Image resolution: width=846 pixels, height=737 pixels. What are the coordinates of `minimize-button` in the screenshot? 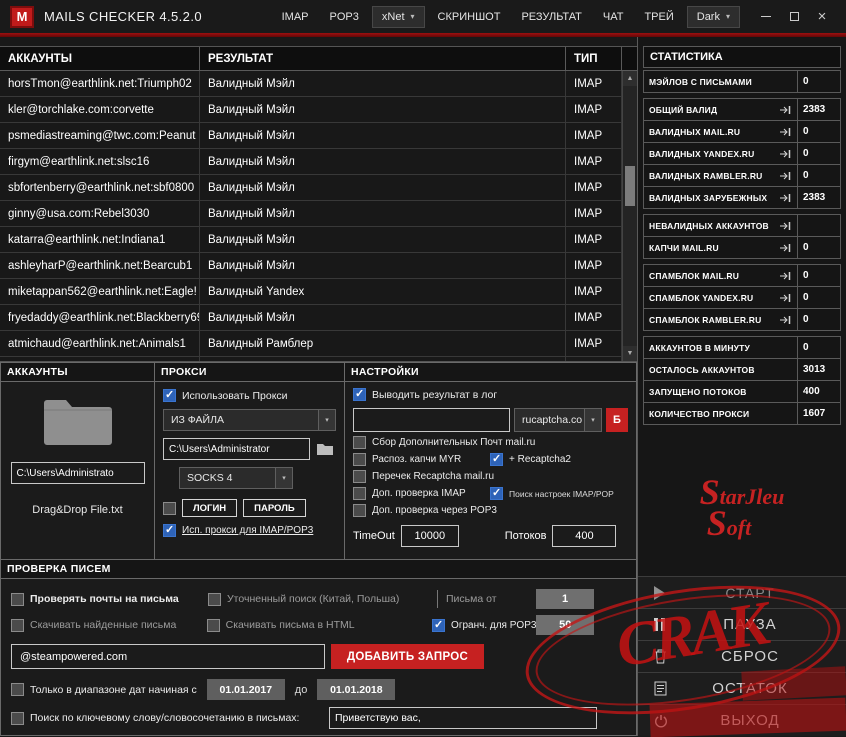 It's located at (766, 17).